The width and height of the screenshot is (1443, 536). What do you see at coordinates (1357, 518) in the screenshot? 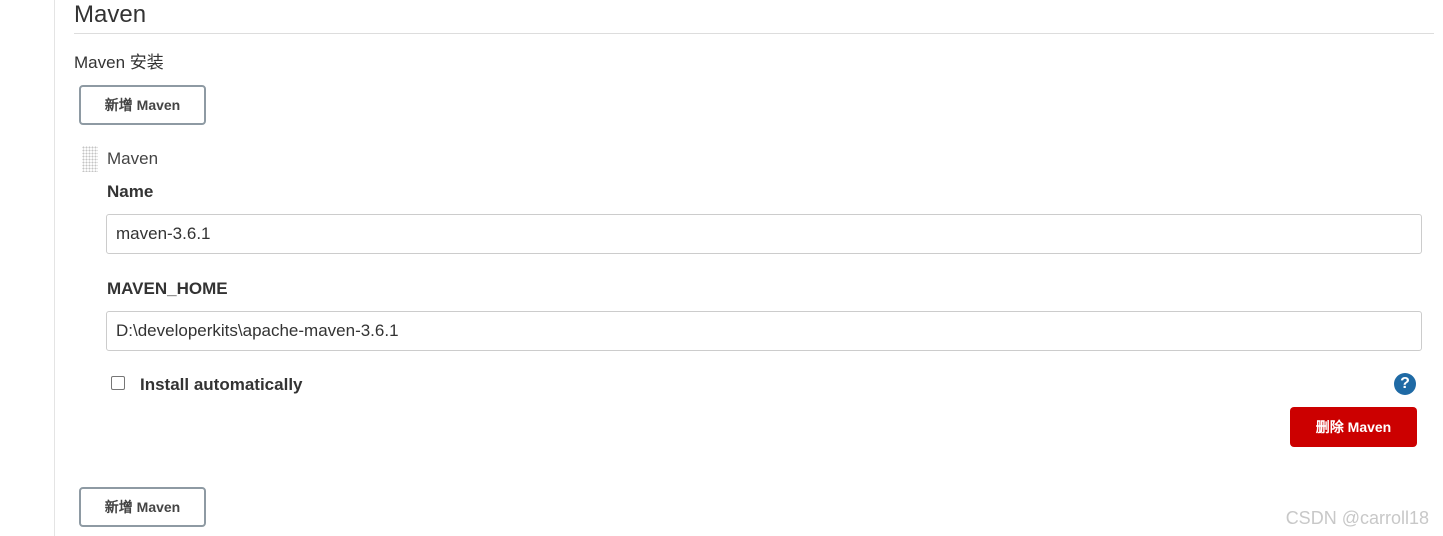
I see `watermark: CSDN @carroll18` at bounding box center [1357, 518].